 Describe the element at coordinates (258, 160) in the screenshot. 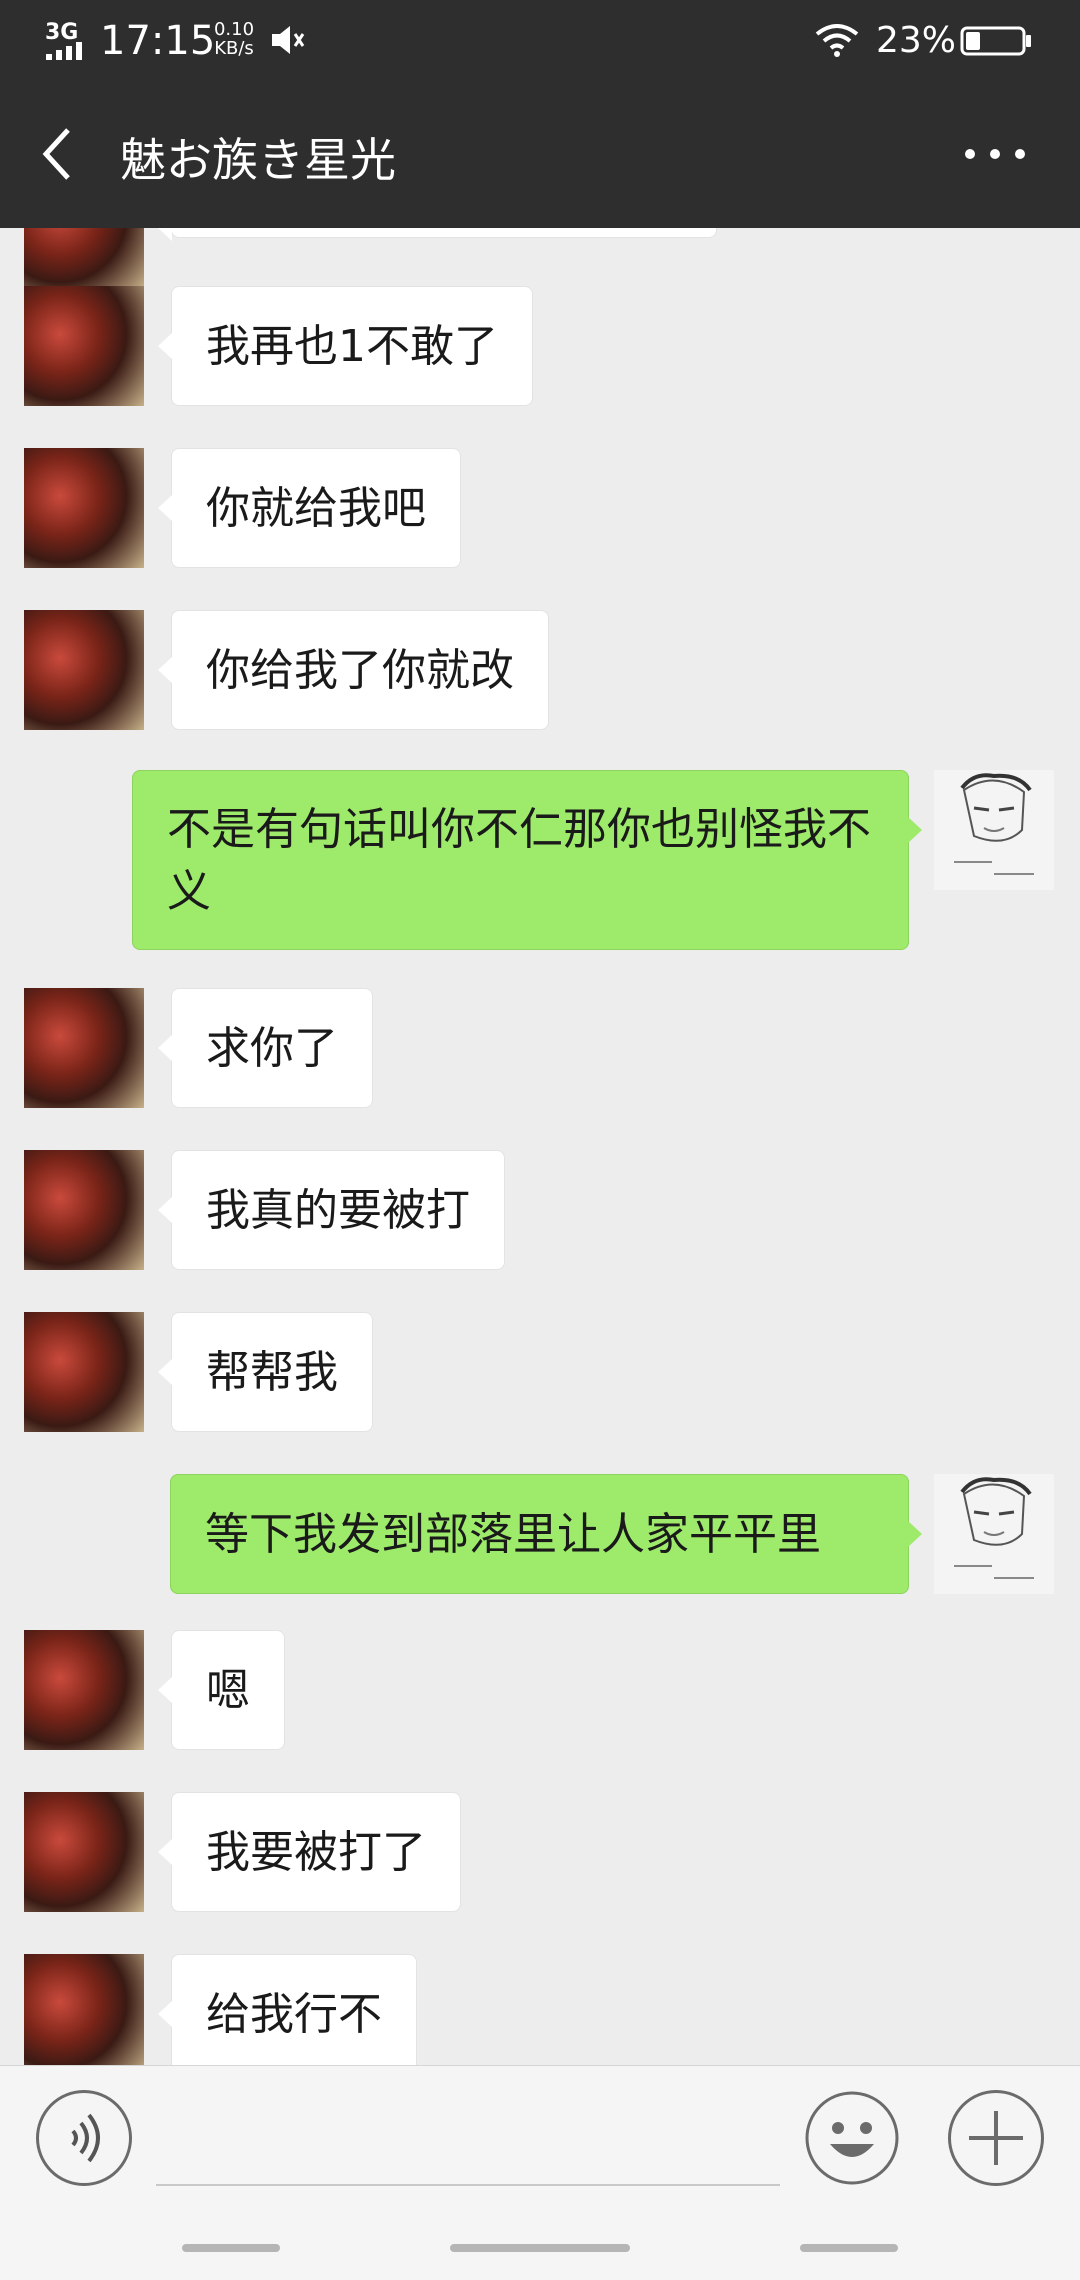

I see `chat-title: 魅お族き星光` at that location.